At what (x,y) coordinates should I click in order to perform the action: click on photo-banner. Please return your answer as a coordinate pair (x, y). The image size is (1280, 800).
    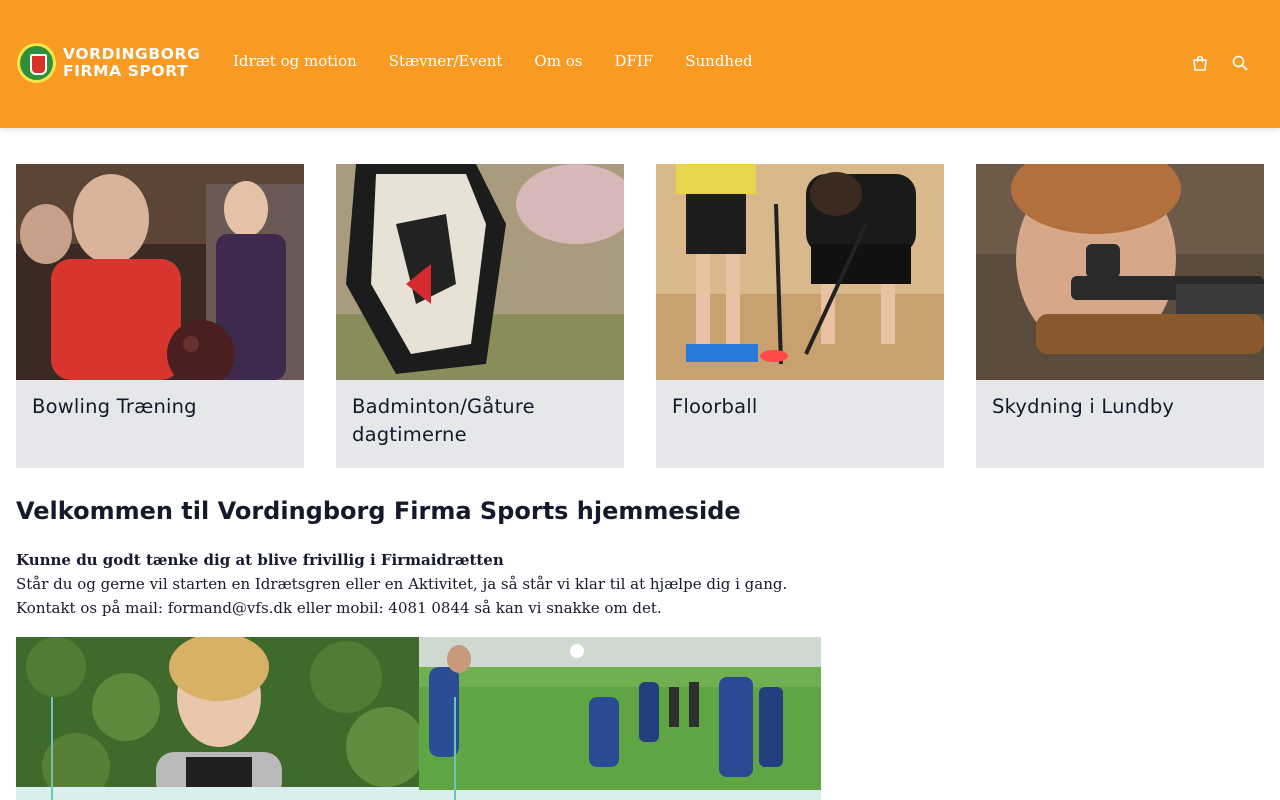
    Looking at the image, I should click on (418, 718).